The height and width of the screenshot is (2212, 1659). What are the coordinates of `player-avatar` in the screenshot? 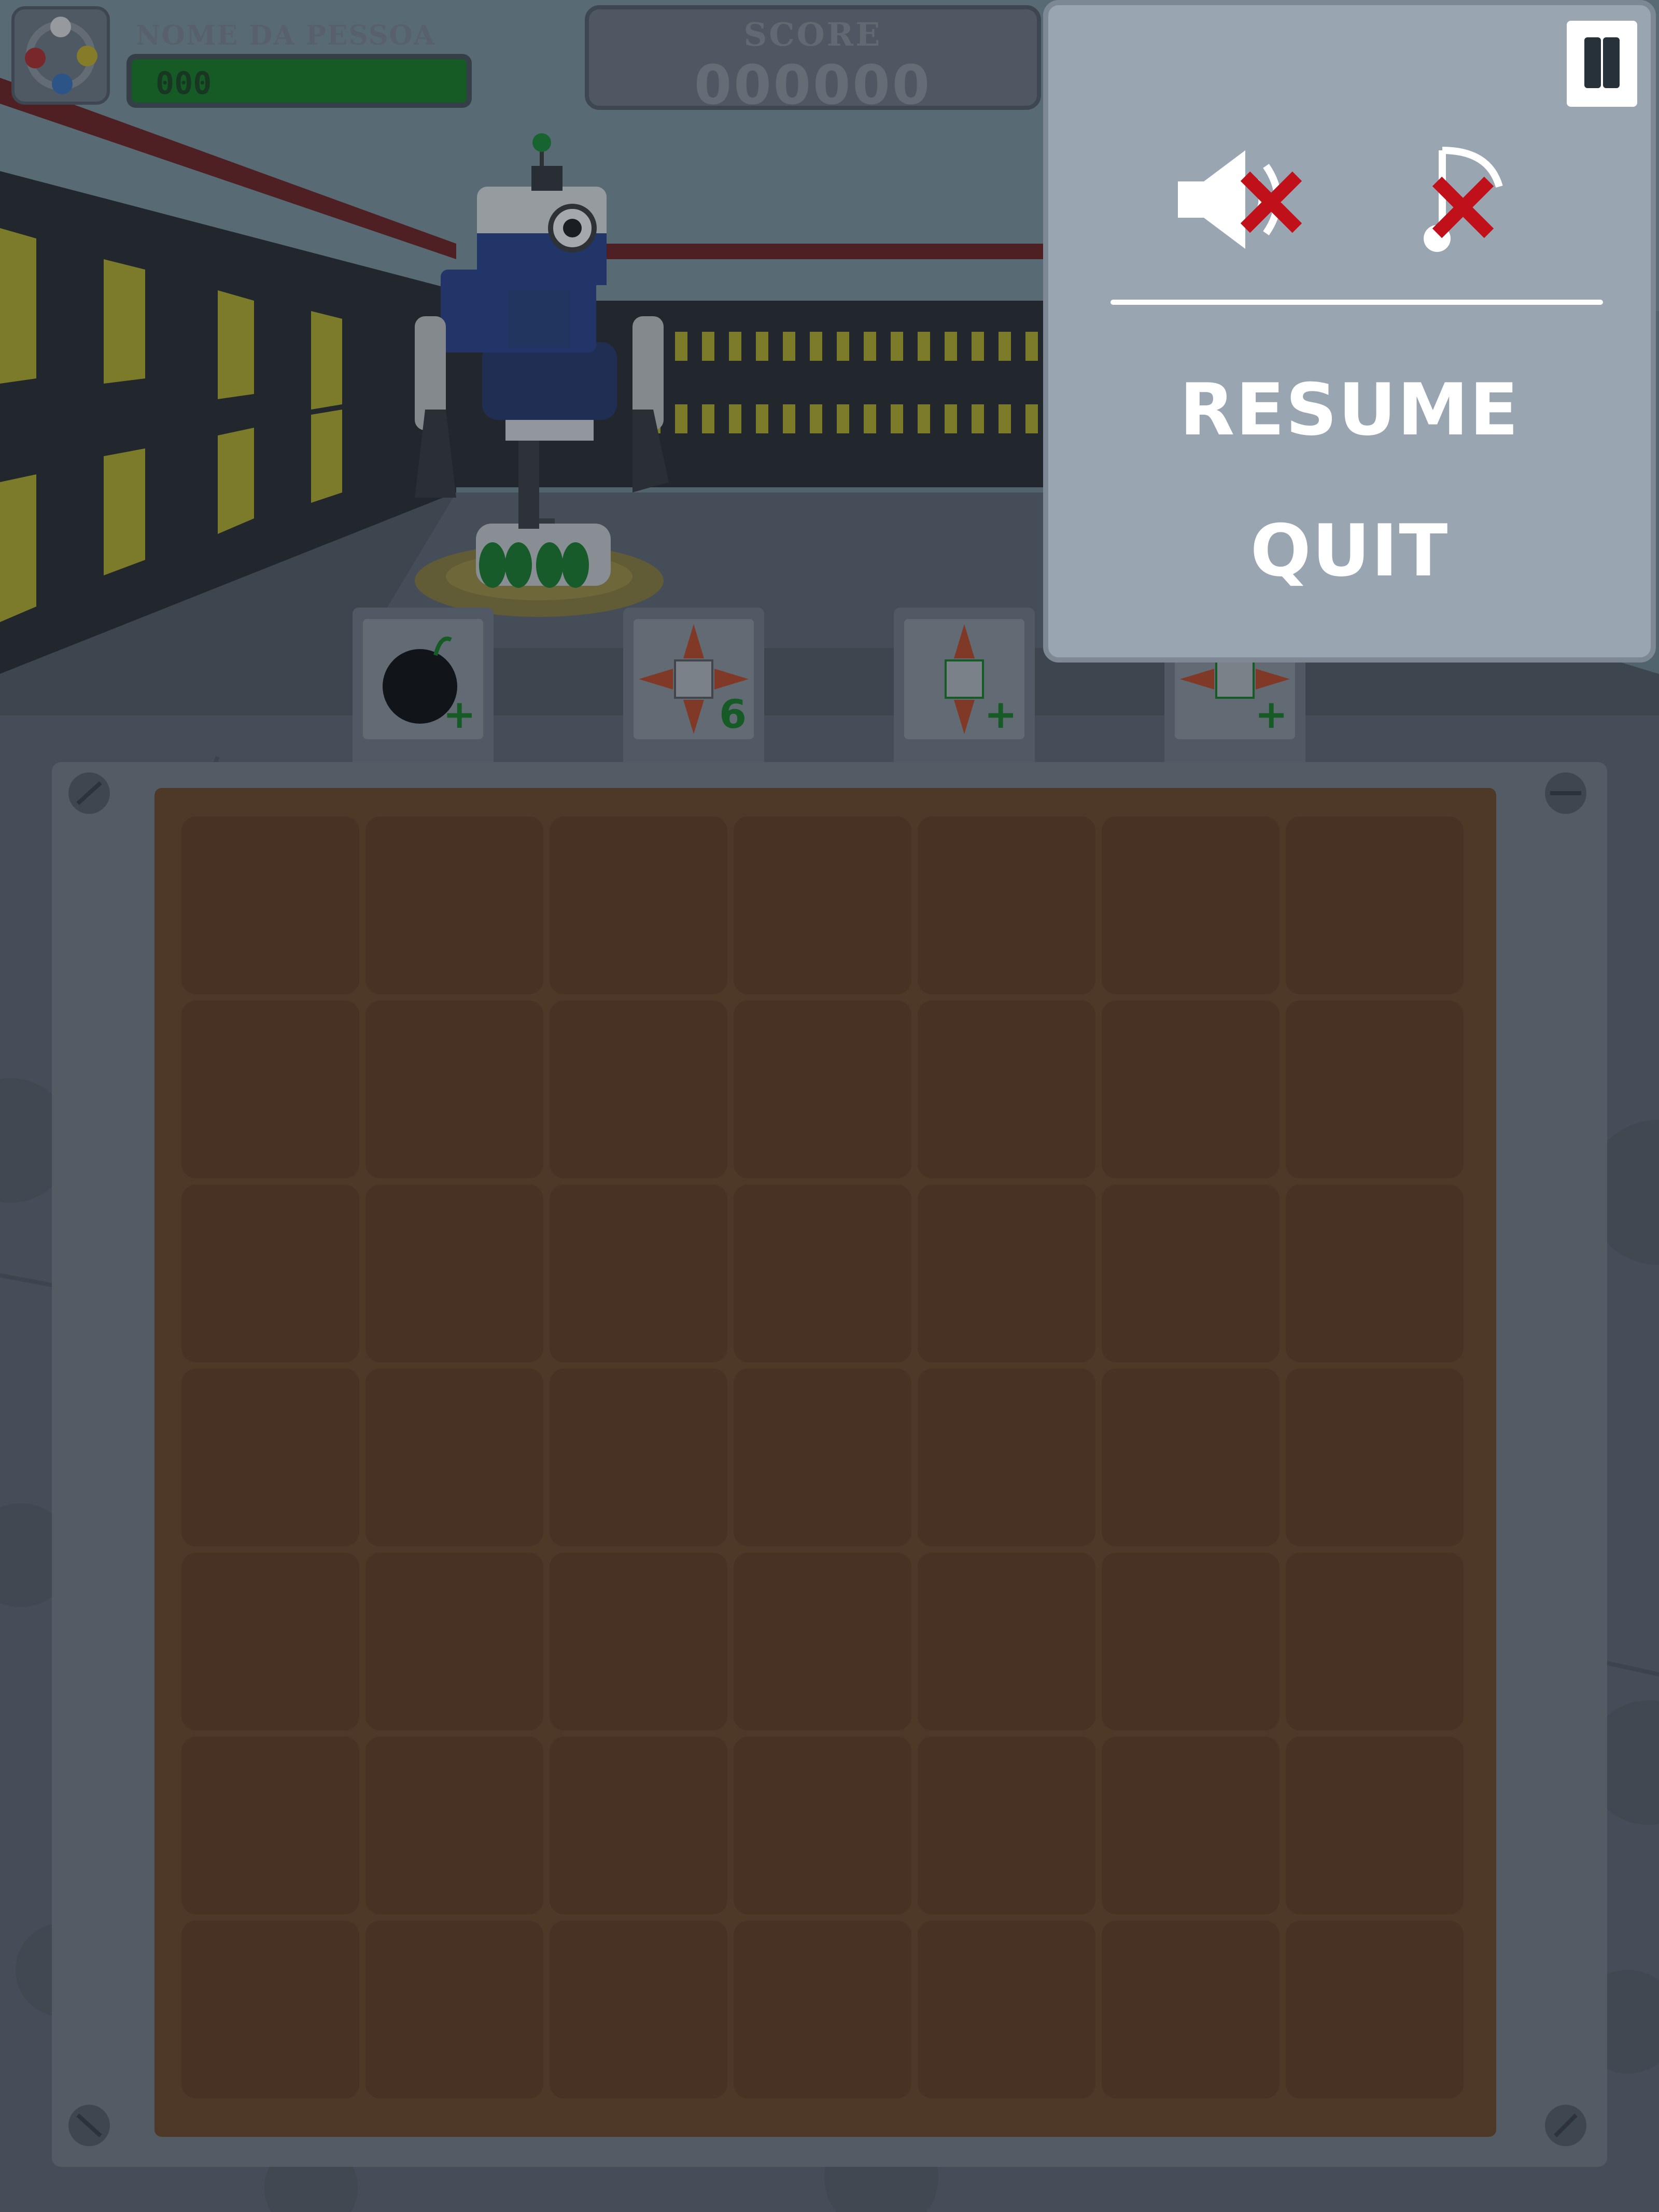 It's located at (60, 55).